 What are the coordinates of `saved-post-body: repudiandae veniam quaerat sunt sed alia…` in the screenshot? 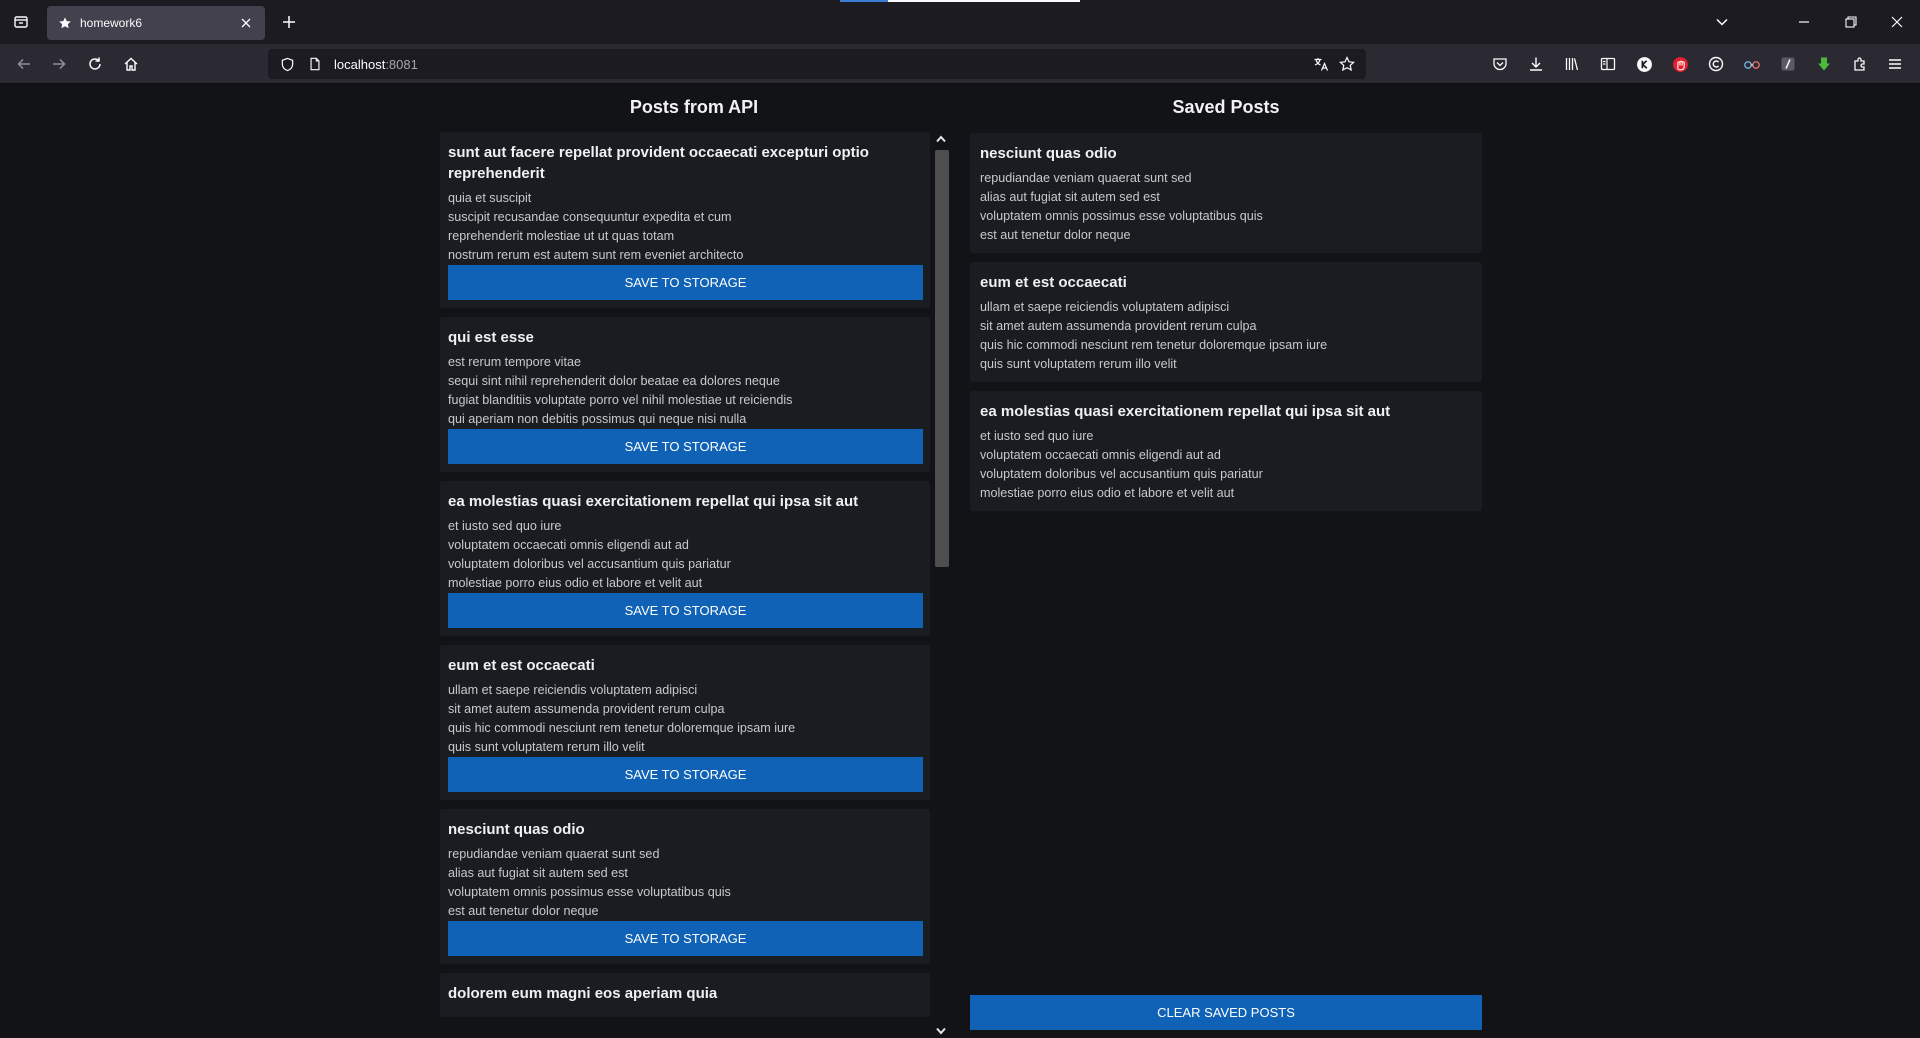 It's located at (1121, 206).